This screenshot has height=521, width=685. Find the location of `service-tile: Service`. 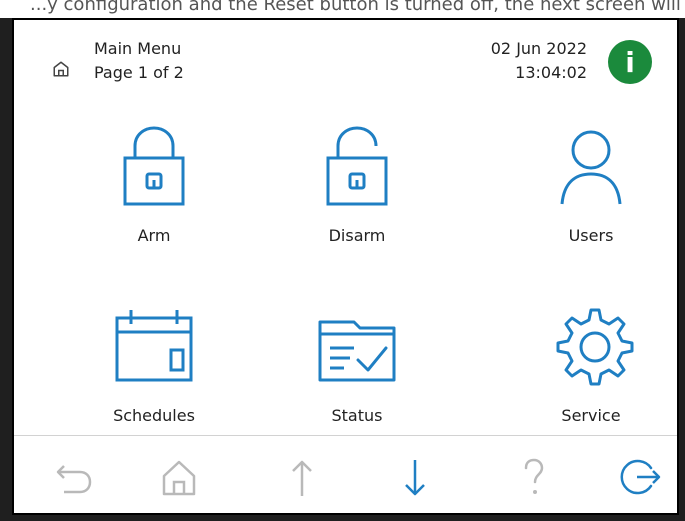

service-tile: Service is located at coordinates (591, 375).